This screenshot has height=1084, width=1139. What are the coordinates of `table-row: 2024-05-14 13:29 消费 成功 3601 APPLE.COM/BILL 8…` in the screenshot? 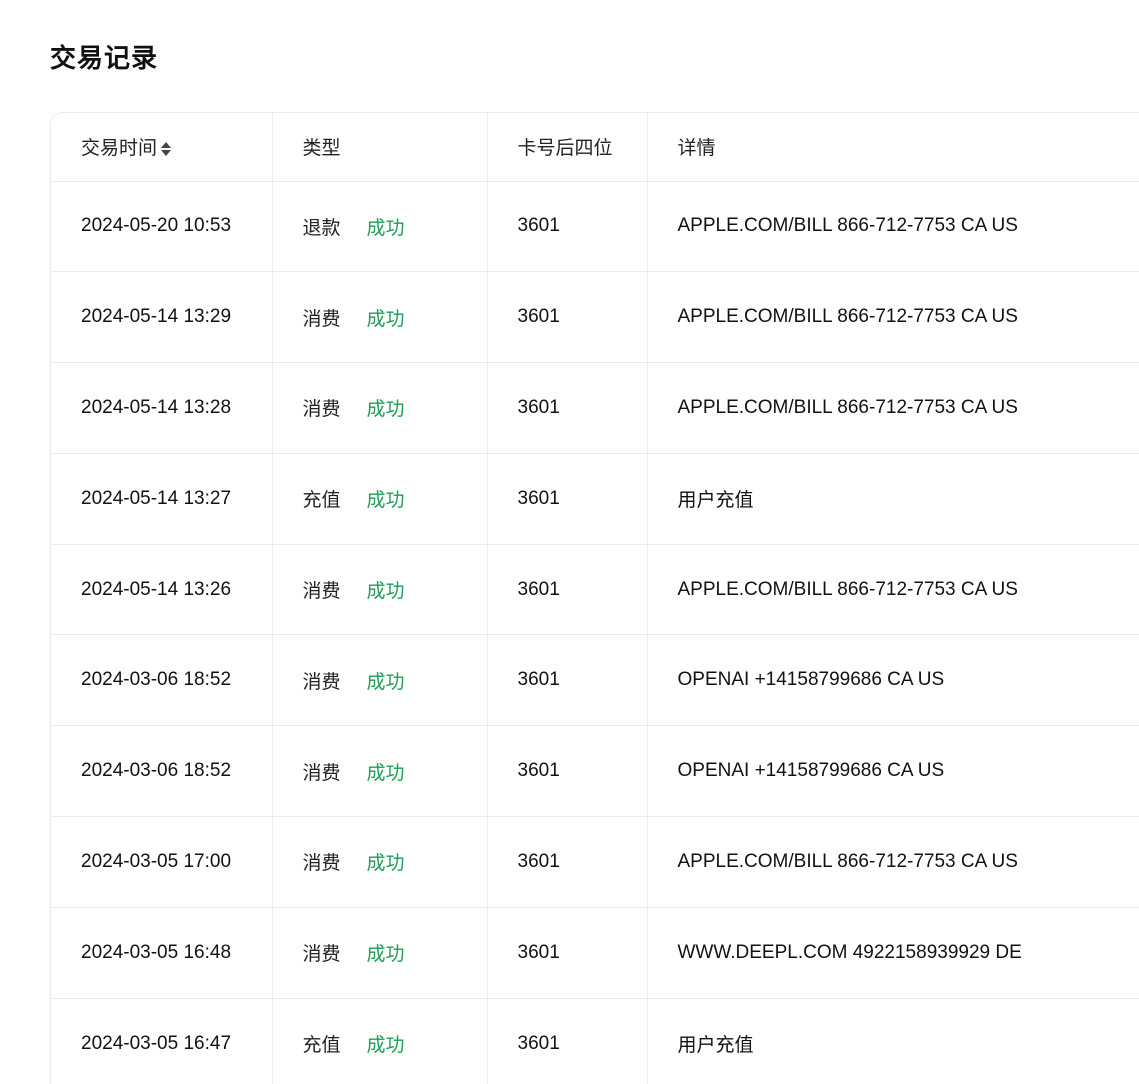 It's located at (595, 317).